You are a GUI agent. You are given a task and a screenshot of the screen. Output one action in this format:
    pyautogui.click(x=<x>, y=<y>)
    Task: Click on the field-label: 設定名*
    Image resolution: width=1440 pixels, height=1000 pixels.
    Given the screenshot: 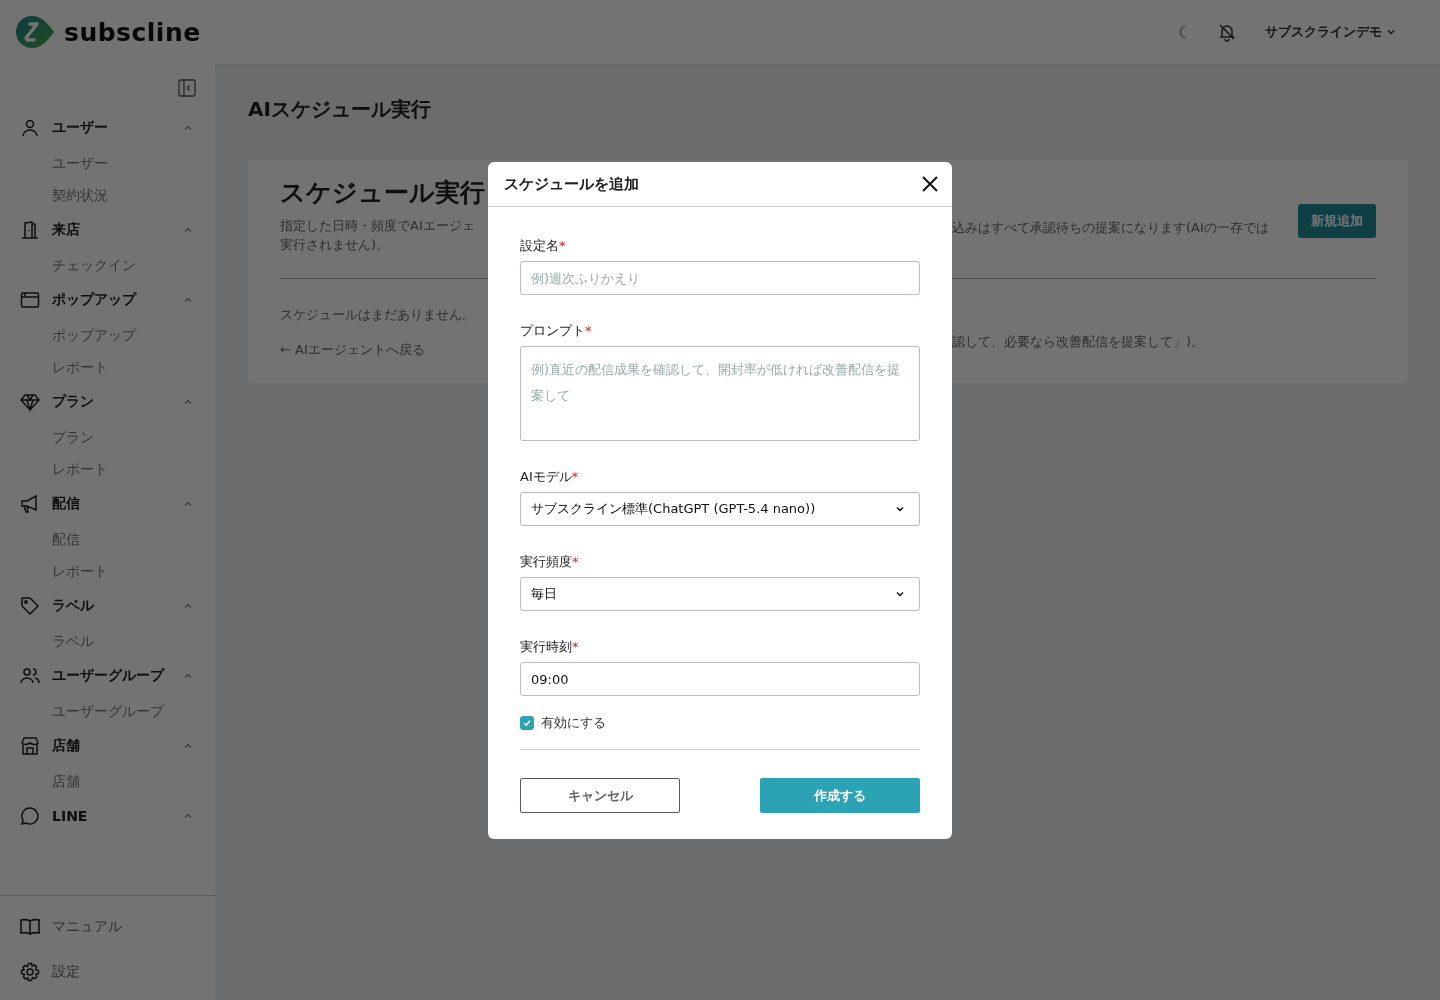 What is the action you would take?
    pyautogui.click(x=543, y=246)
    